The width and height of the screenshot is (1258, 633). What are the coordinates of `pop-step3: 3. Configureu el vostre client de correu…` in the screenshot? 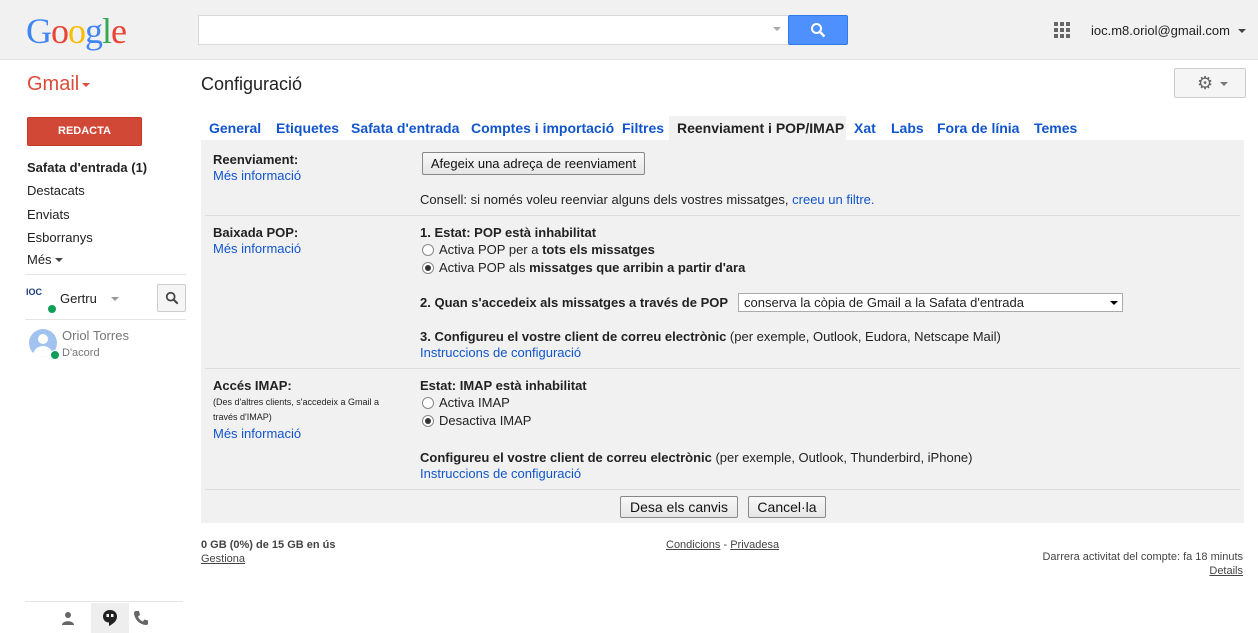 It's located at (710, 336).